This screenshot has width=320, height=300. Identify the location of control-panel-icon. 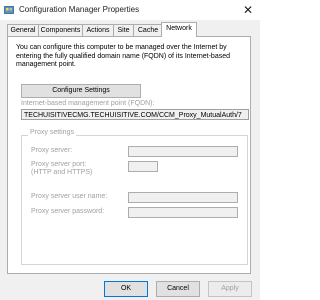
(9, 10).